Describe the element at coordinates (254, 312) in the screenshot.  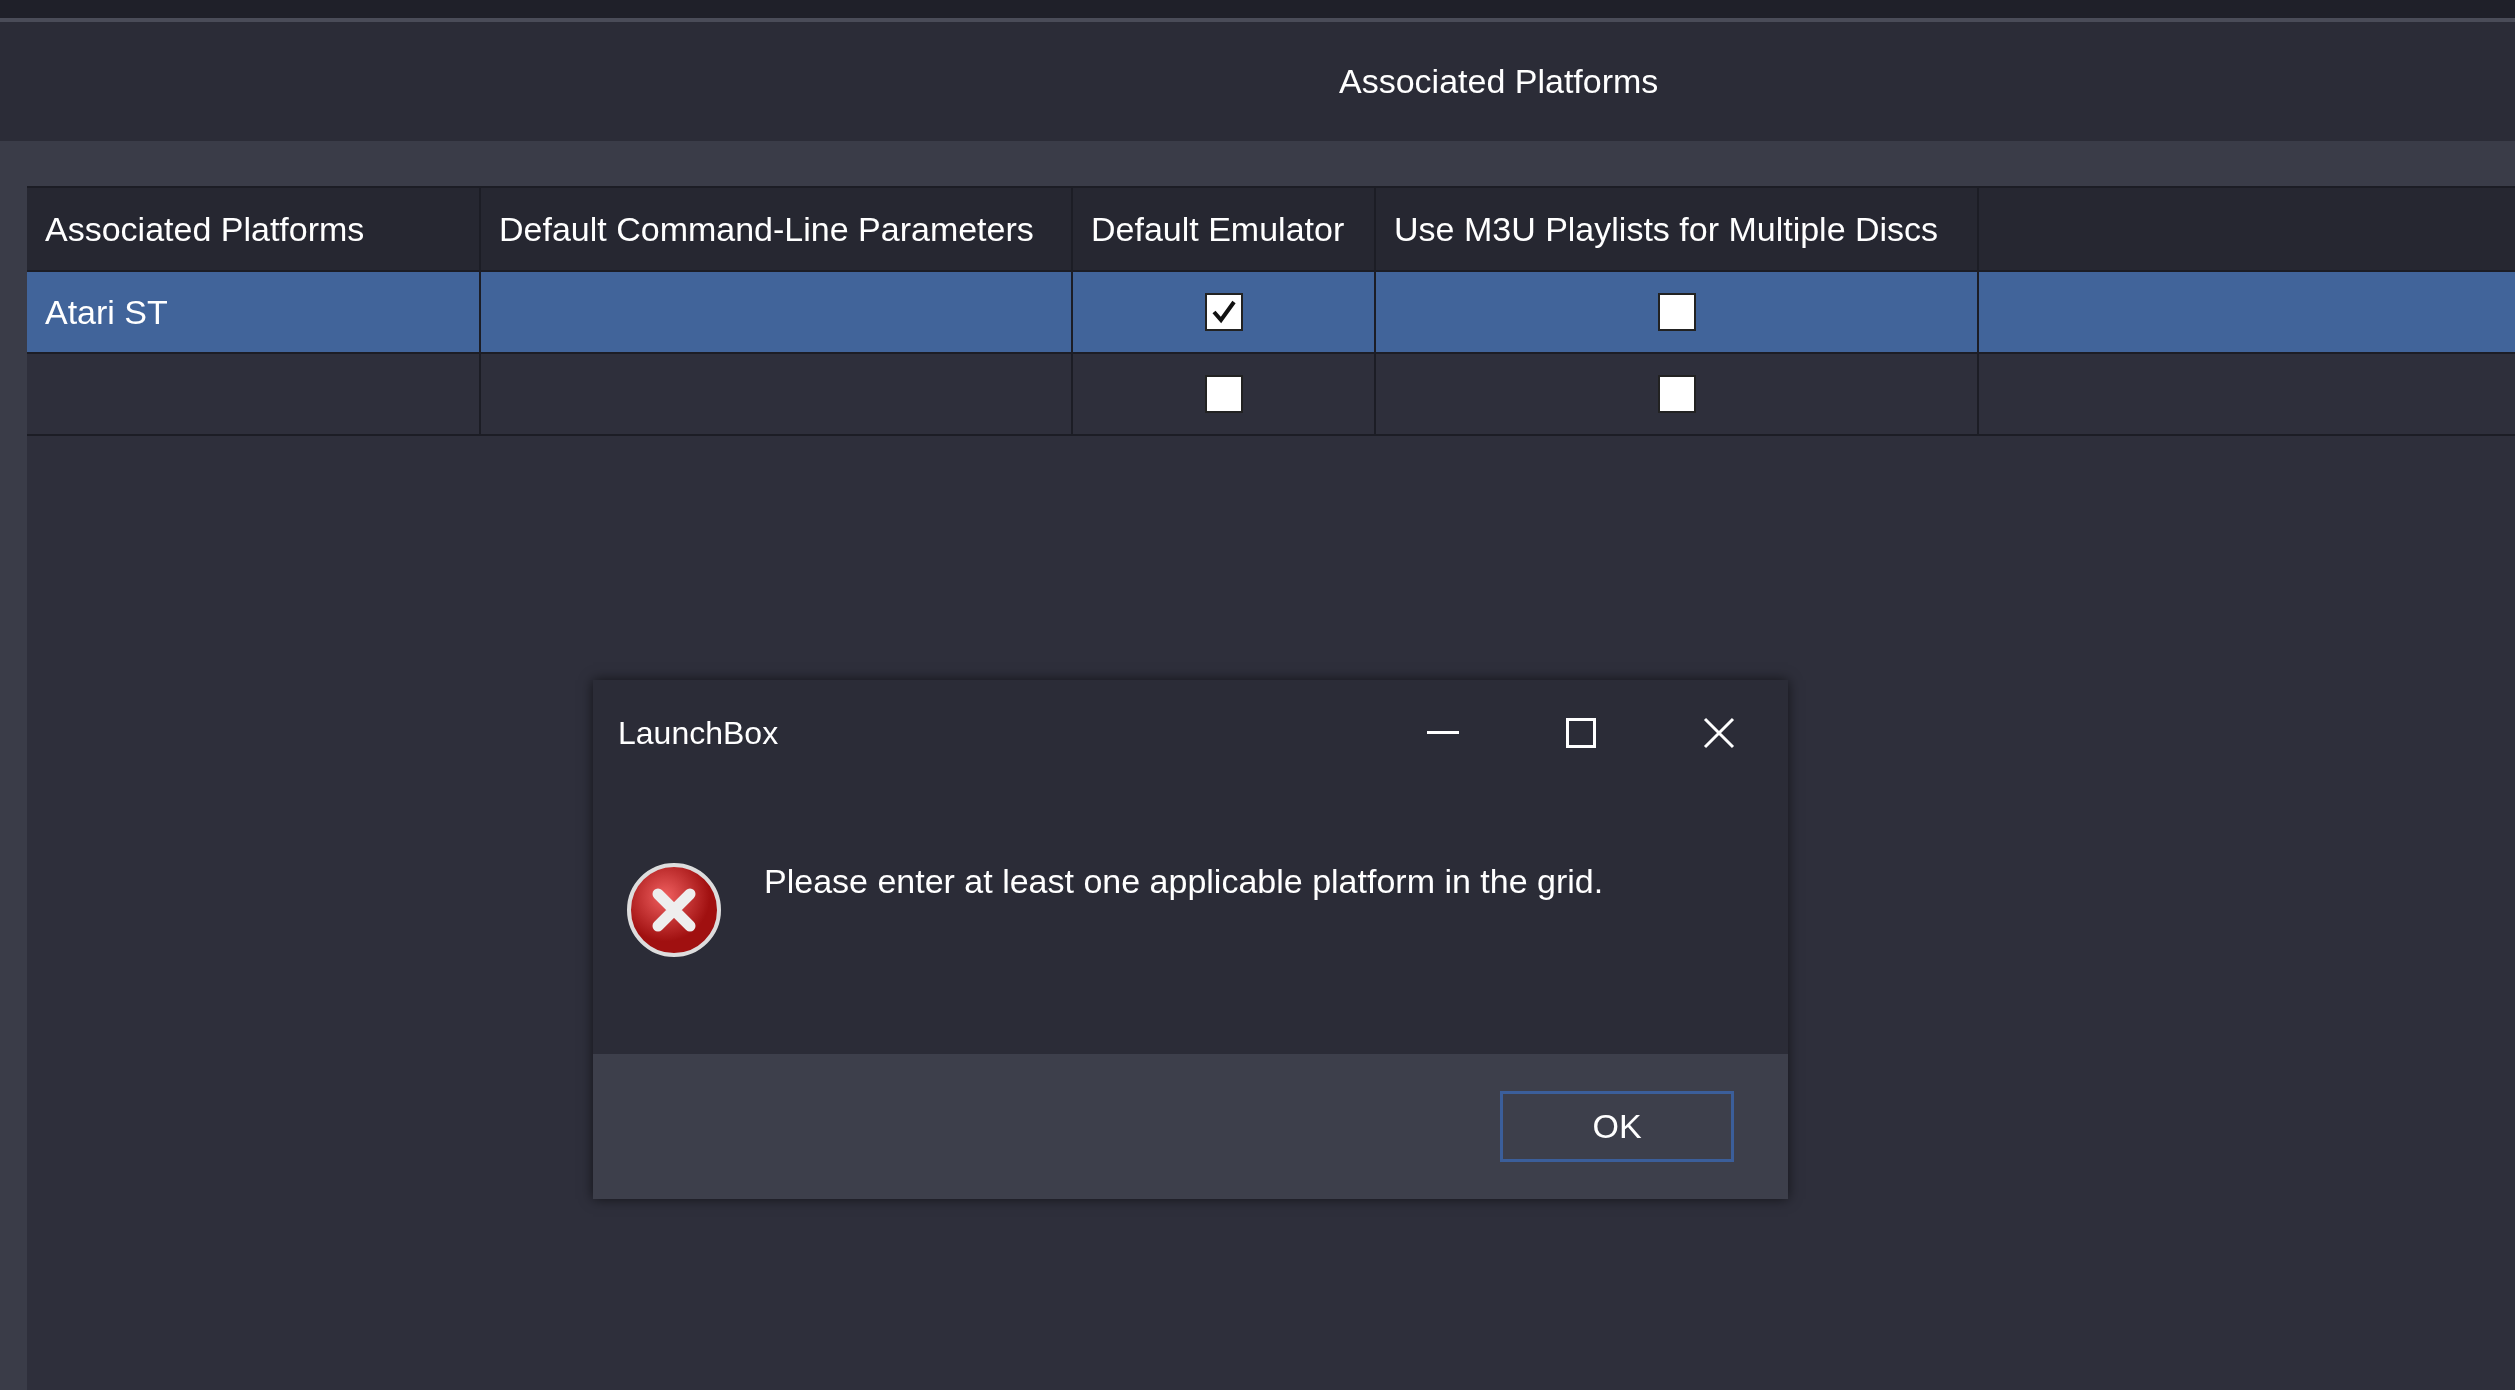
I see `table-cell: Atari ST` at that location.